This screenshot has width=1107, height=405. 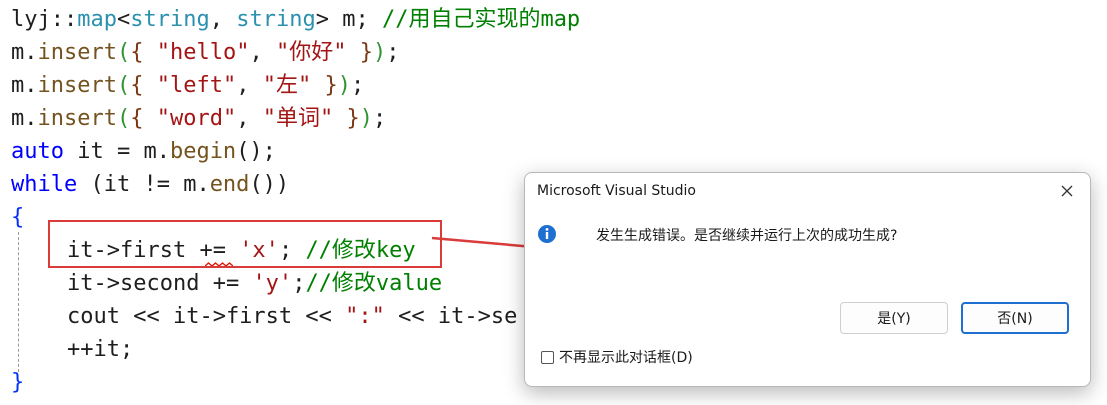 I want to click on dont-show-again: 不再显示此对话框(D), so click(x=617, y=357).